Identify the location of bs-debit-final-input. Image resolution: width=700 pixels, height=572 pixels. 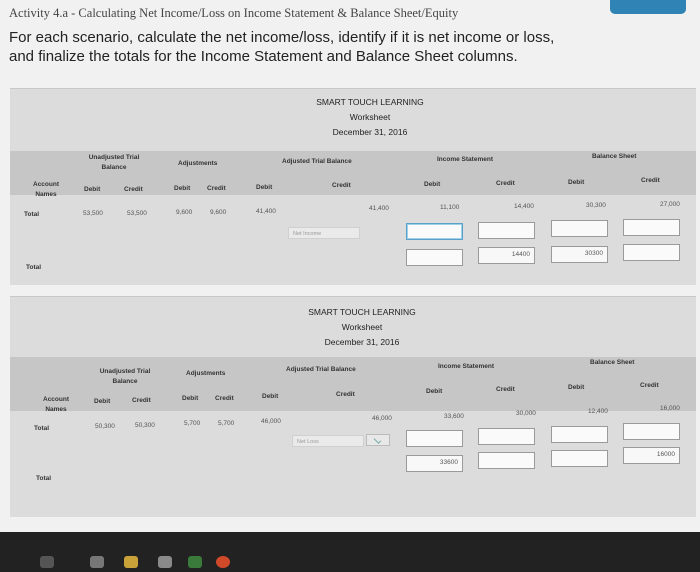
(579, 458).